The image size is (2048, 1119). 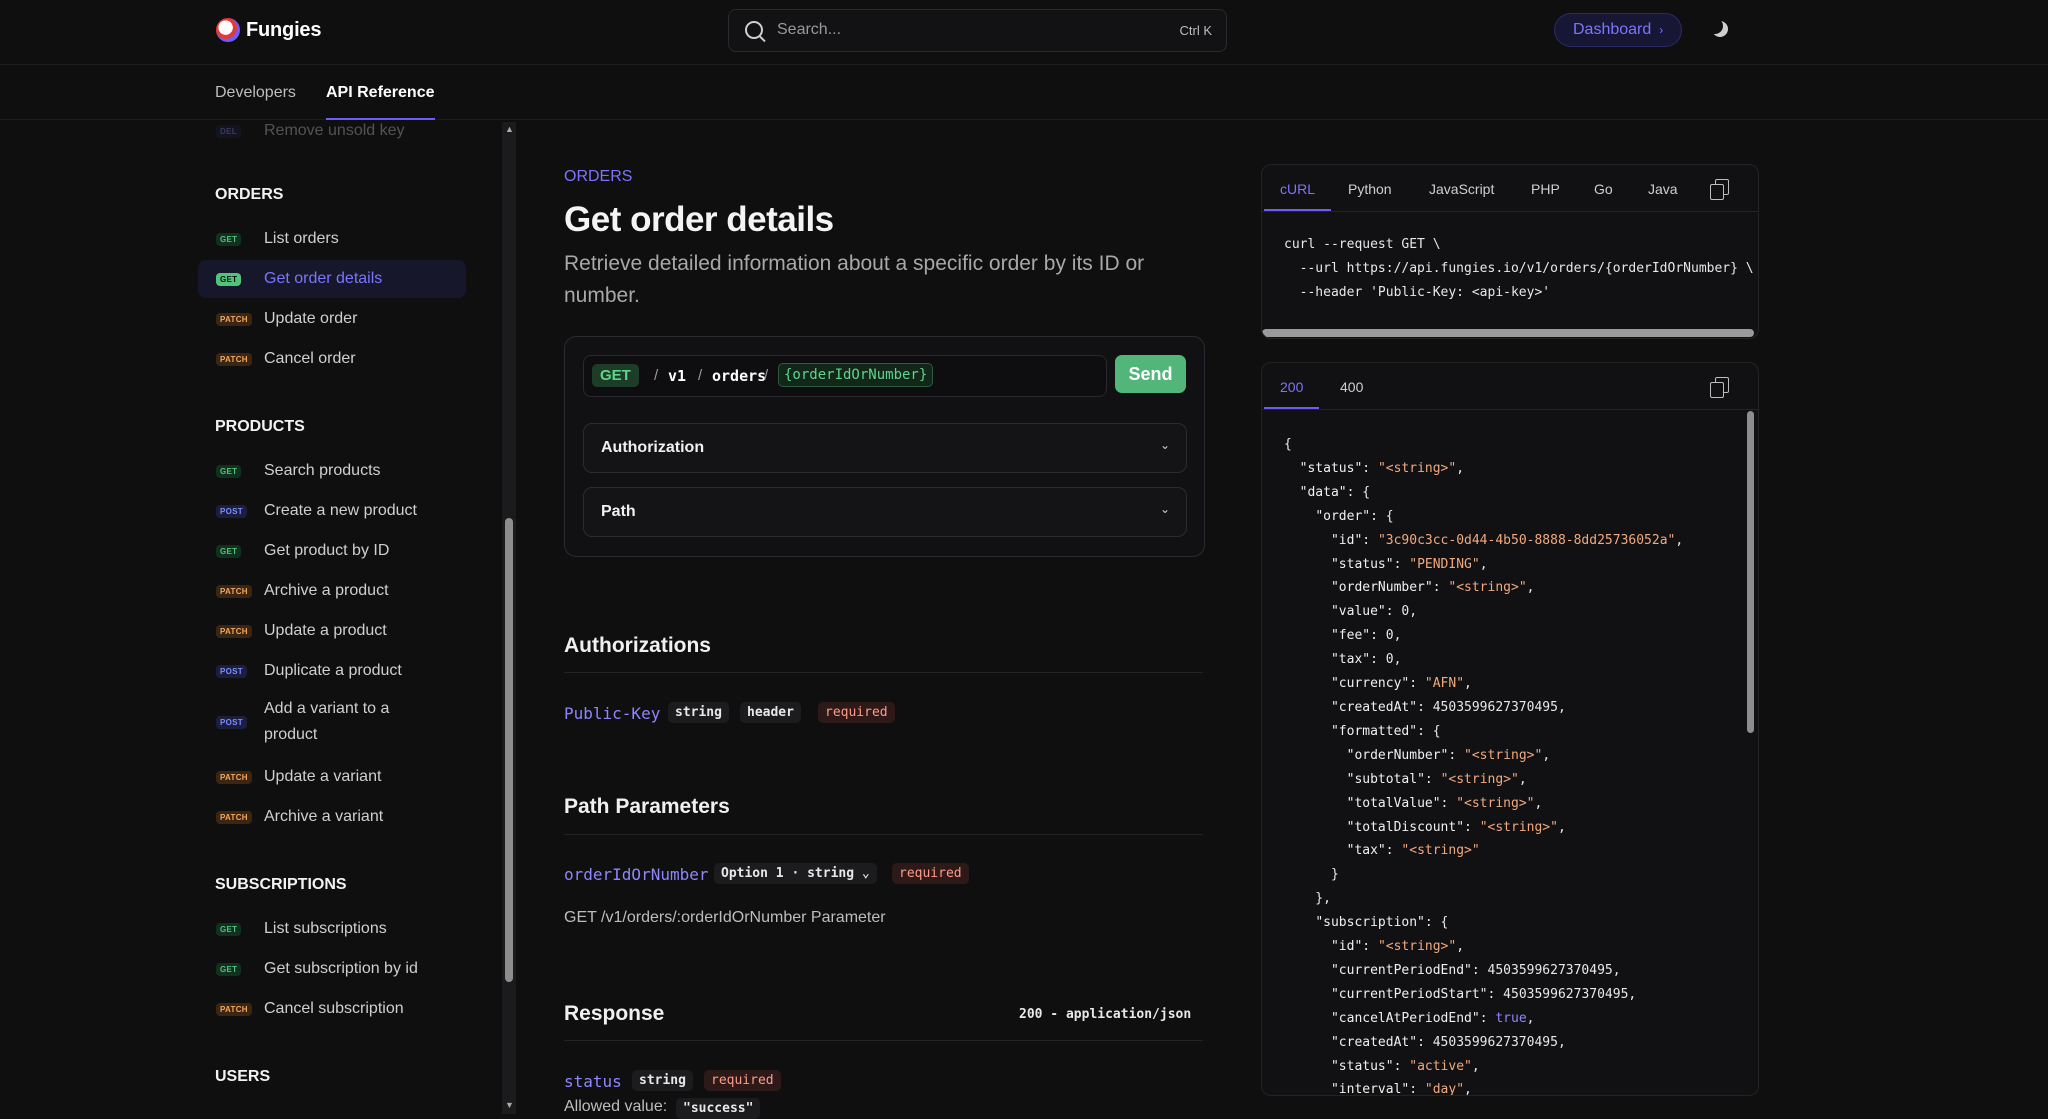 I want to click on request-url-bar: GET / v1 / orders / {orderIdOrNumber}, so click(x=845, y=376).